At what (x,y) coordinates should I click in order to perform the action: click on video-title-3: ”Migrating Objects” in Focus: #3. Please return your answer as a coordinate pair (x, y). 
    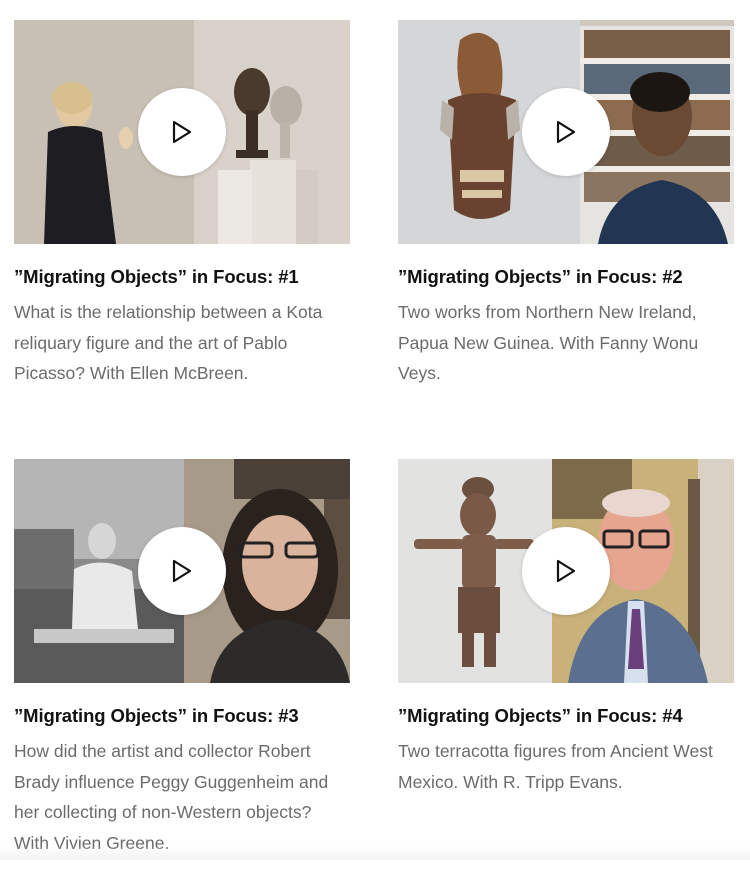
    Looking at the image, I should click on (182, 716).